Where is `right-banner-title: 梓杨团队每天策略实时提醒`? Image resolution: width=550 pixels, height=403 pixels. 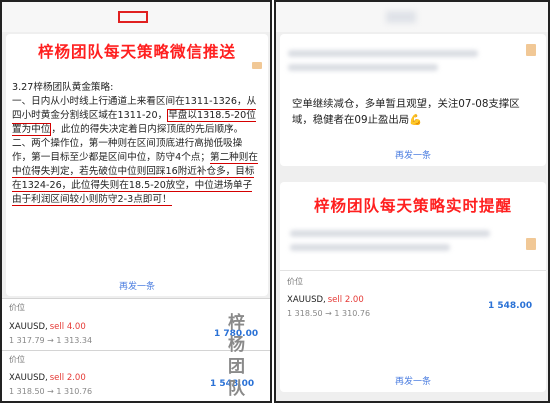 right-banner-title: 梓杨团队每天策略实时提醒 is located at coordinates (412, 205).